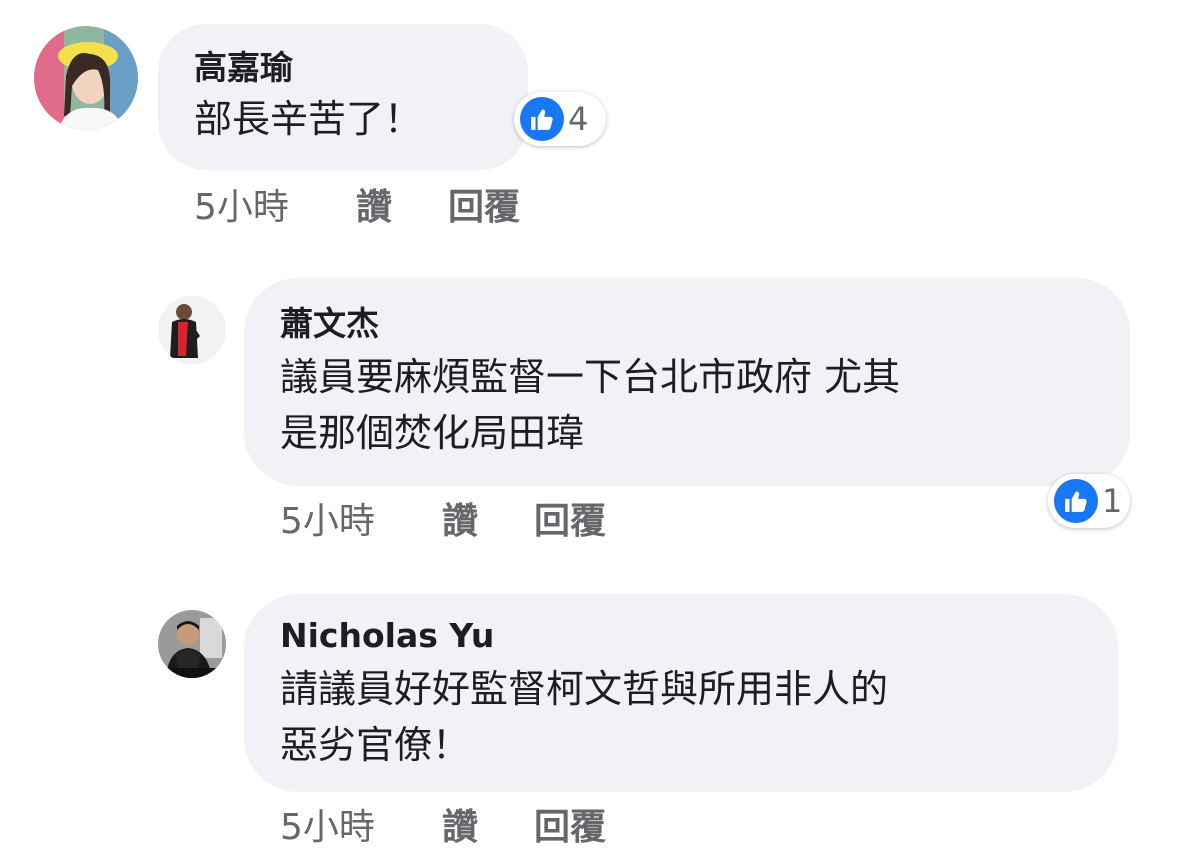 This screenshot has width=1200, height=860. I want to click on comment-text-line: 部長辛苦了！, so click(308, 119).